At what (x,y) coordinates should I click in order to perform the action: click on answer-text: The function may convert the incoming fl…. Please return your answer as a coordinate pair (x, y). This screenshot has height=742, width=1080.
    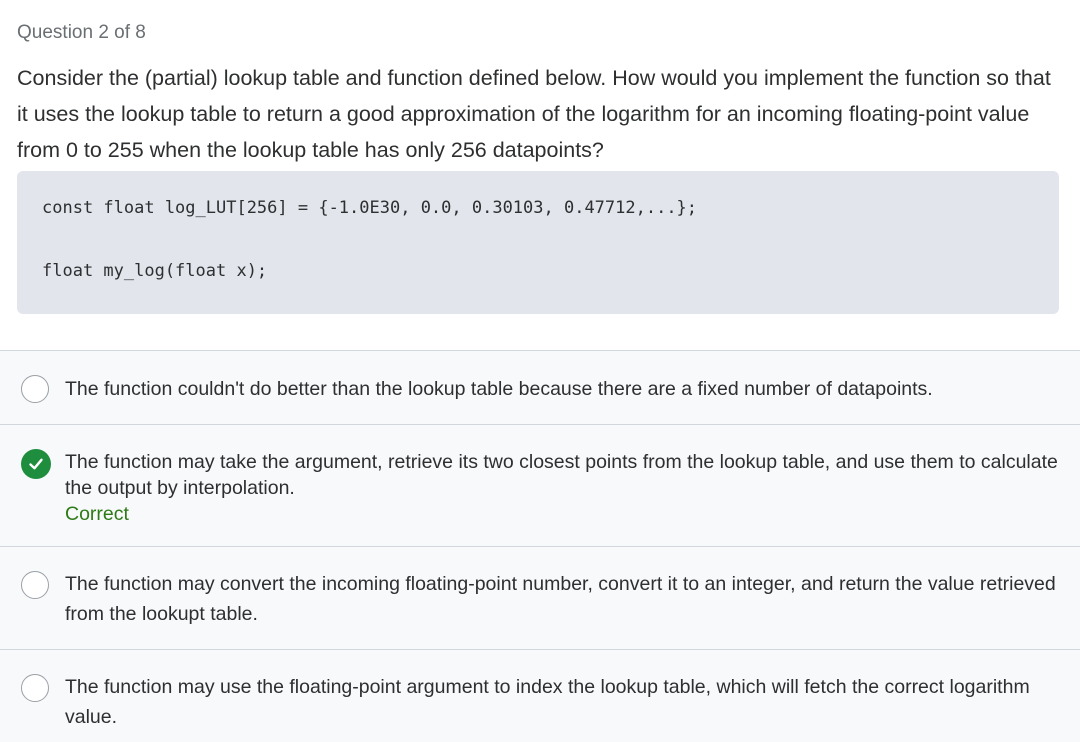
    Looking at the image, I should click on (560, 599).